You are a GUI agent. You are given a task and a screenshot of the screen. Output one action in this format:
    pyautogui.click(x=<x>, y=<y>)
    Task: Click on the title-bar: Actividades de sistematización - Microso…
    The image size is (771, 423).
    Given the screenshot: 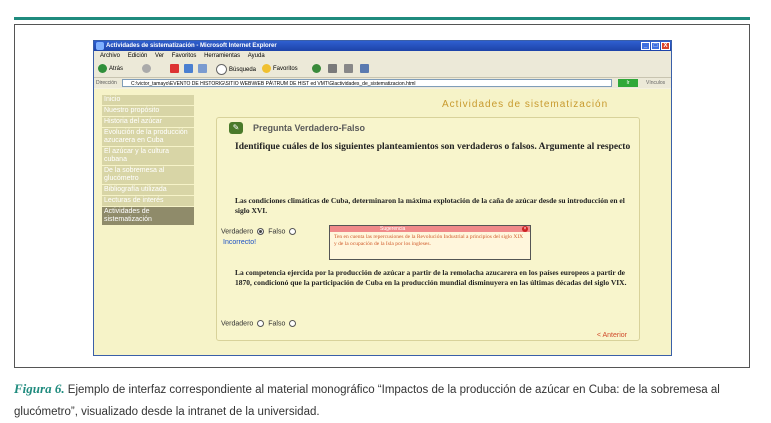 What is the action you would take?
    pyautogui.click(x=382, y=46)
    